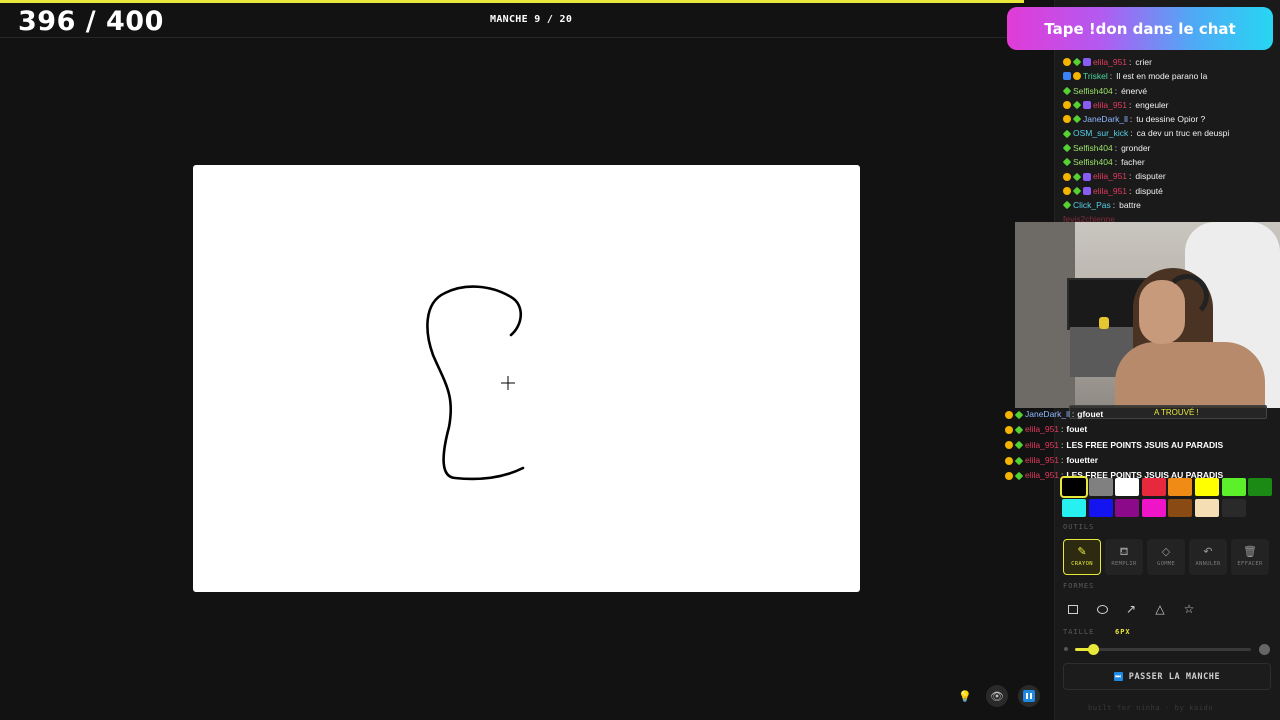 The width and height of the screenshot is (1280, 720). What do you see at coordinates (1029, 696) in the screenshot?
I see `pause-icon` at bounding box center [1029, 696].